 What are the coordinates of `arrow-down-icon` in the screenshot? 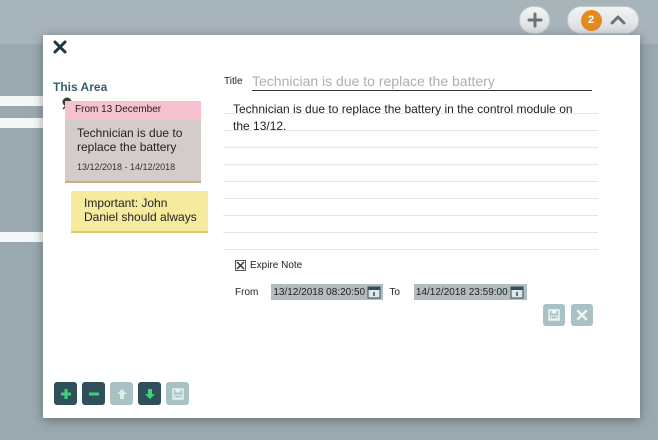 It's located at (149, 393).